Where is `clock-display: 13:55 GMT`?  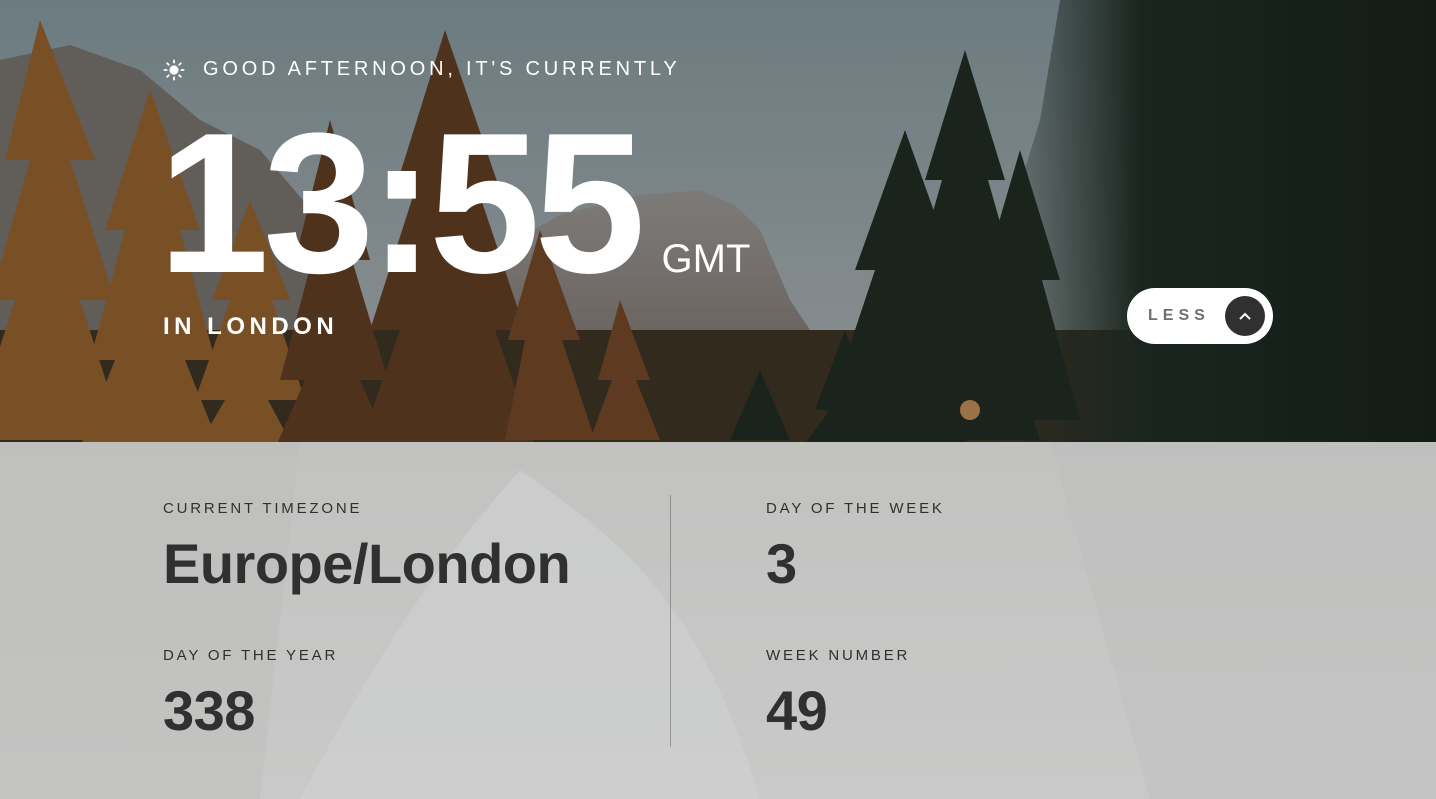 clock-display: 13:55 GMT is located at coordinates (454, 204).